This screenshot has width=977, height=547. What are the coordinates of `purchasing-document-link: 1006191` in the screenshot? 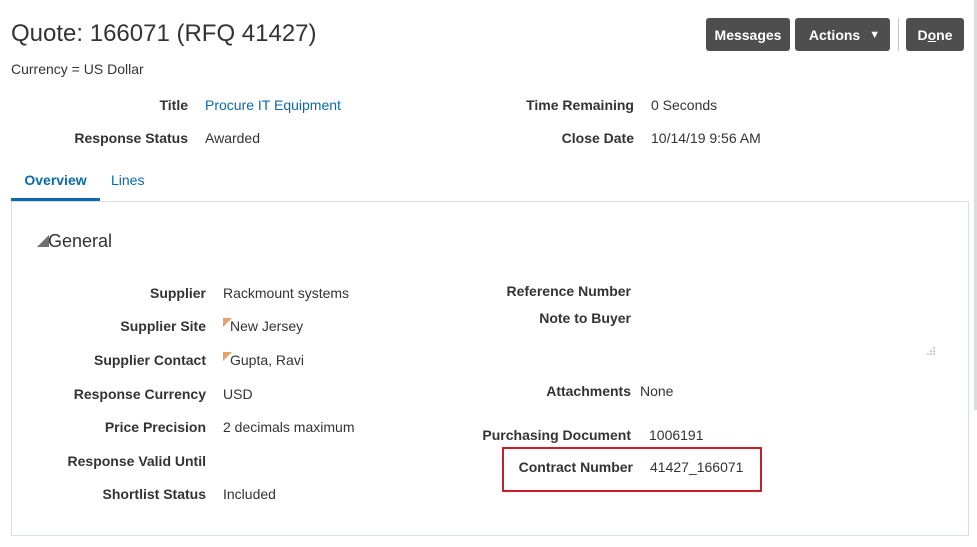 It's located at (676, 435).